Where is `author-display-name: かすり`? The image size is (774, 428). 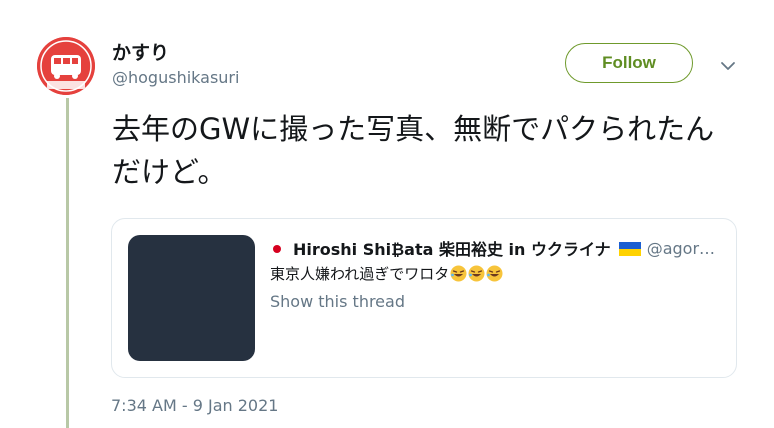 author-display-name: かすり is located at coordinates (140, 51).